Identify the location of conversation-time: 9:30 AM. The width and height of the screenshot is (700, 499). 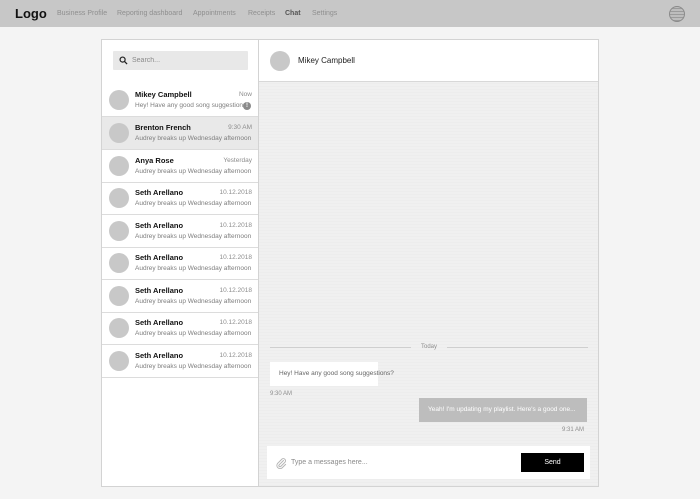
(240, 127).